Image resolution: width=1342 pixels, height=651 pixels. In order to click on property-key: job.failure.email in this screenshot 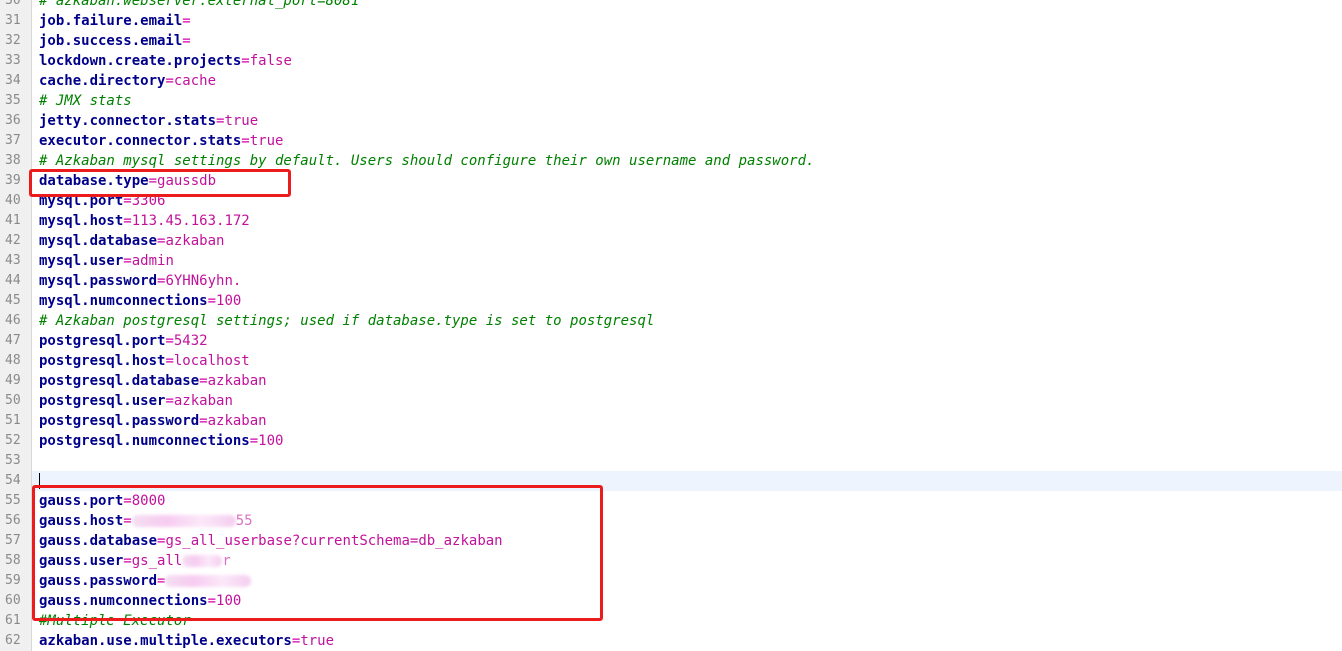, I will do `click(111, 21)`.